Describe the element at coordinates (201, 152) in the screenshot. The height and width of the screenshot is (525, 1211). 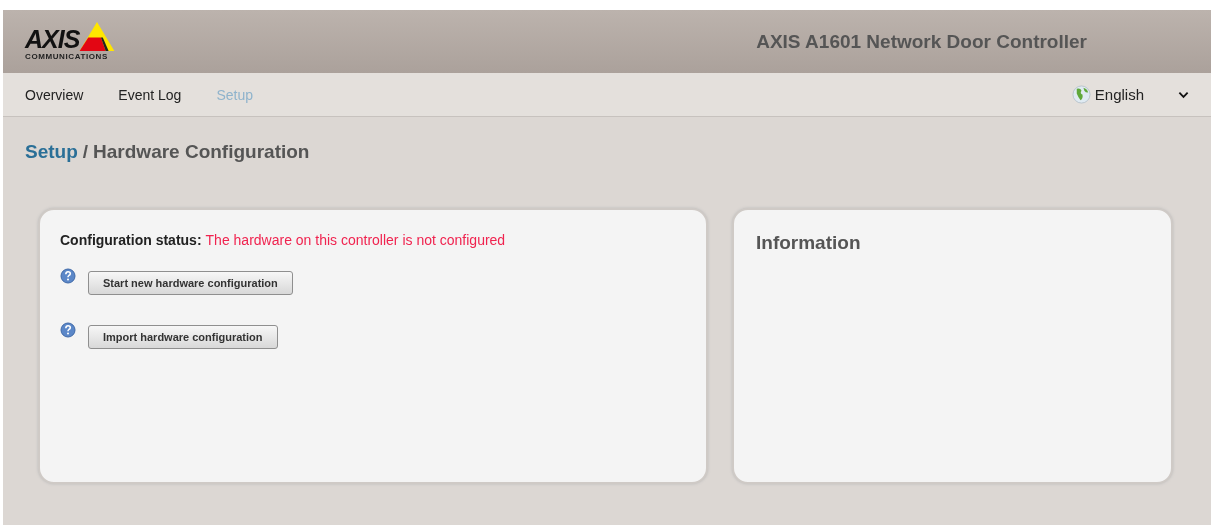
I see `page-title: Hardware Configuration` at that location.